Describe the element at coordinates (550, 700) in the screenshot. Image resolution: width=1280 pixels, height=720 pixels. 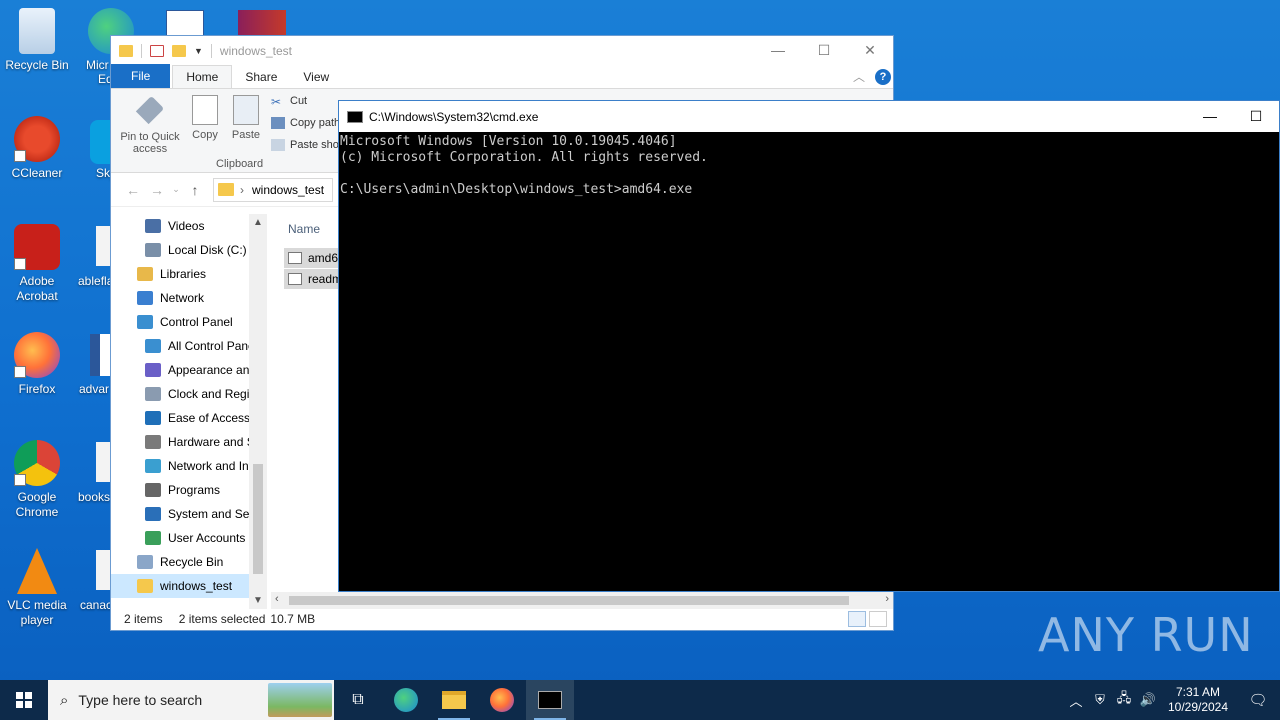
I see `taskbar-cmd` at that location.